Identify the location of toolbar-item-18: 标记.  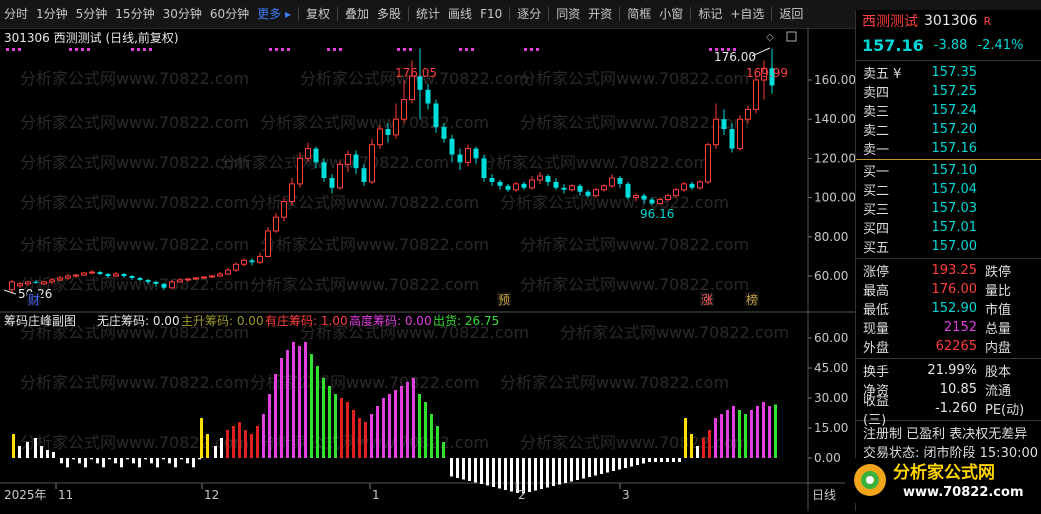
(710, 14).